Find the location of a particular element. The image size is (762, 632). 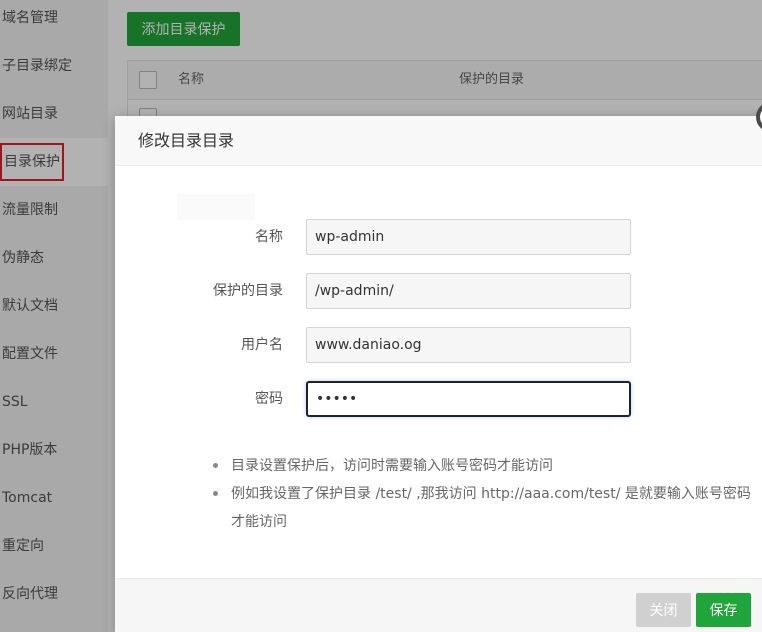

close-button: 关闭 is located at coordinates (663, 610).